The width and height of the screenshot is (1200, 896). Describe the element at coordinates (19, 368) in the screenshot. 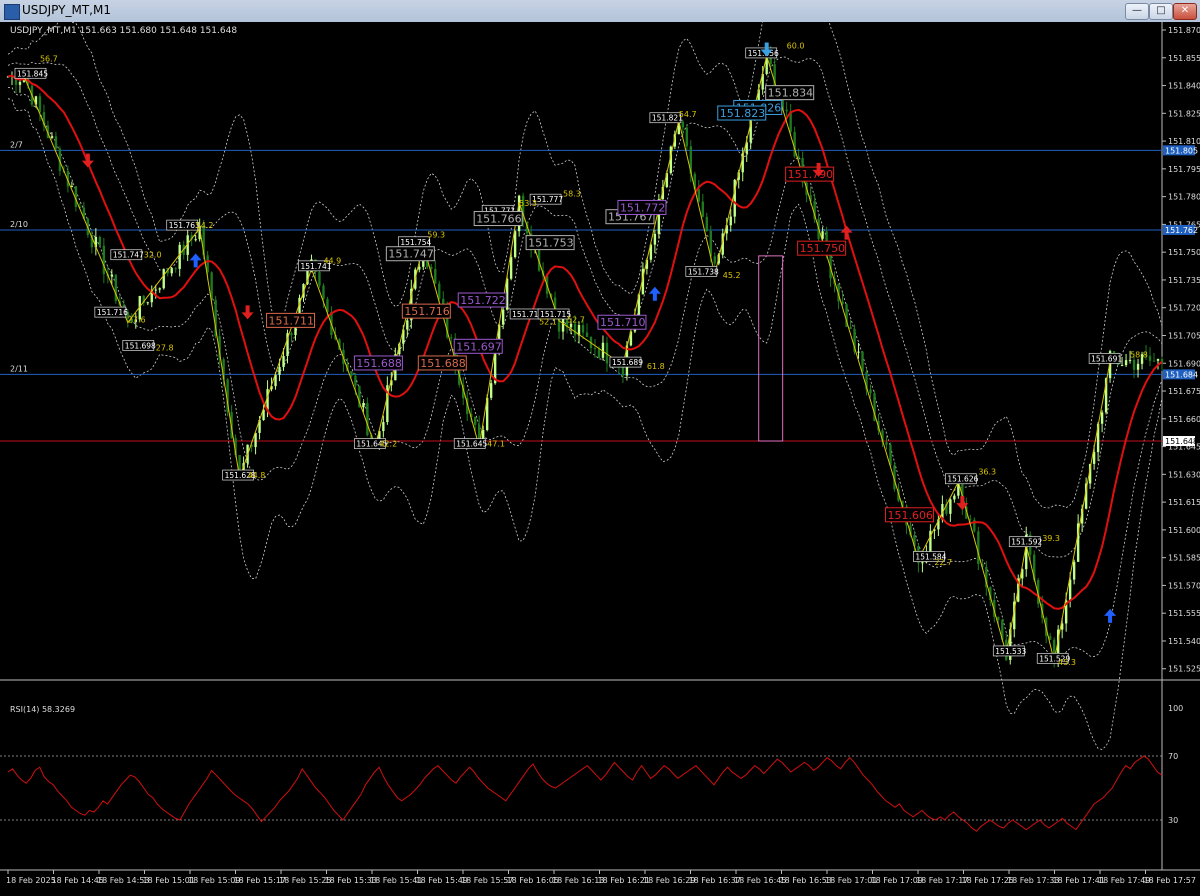

I see `support-line-label: 2/11` at that location.